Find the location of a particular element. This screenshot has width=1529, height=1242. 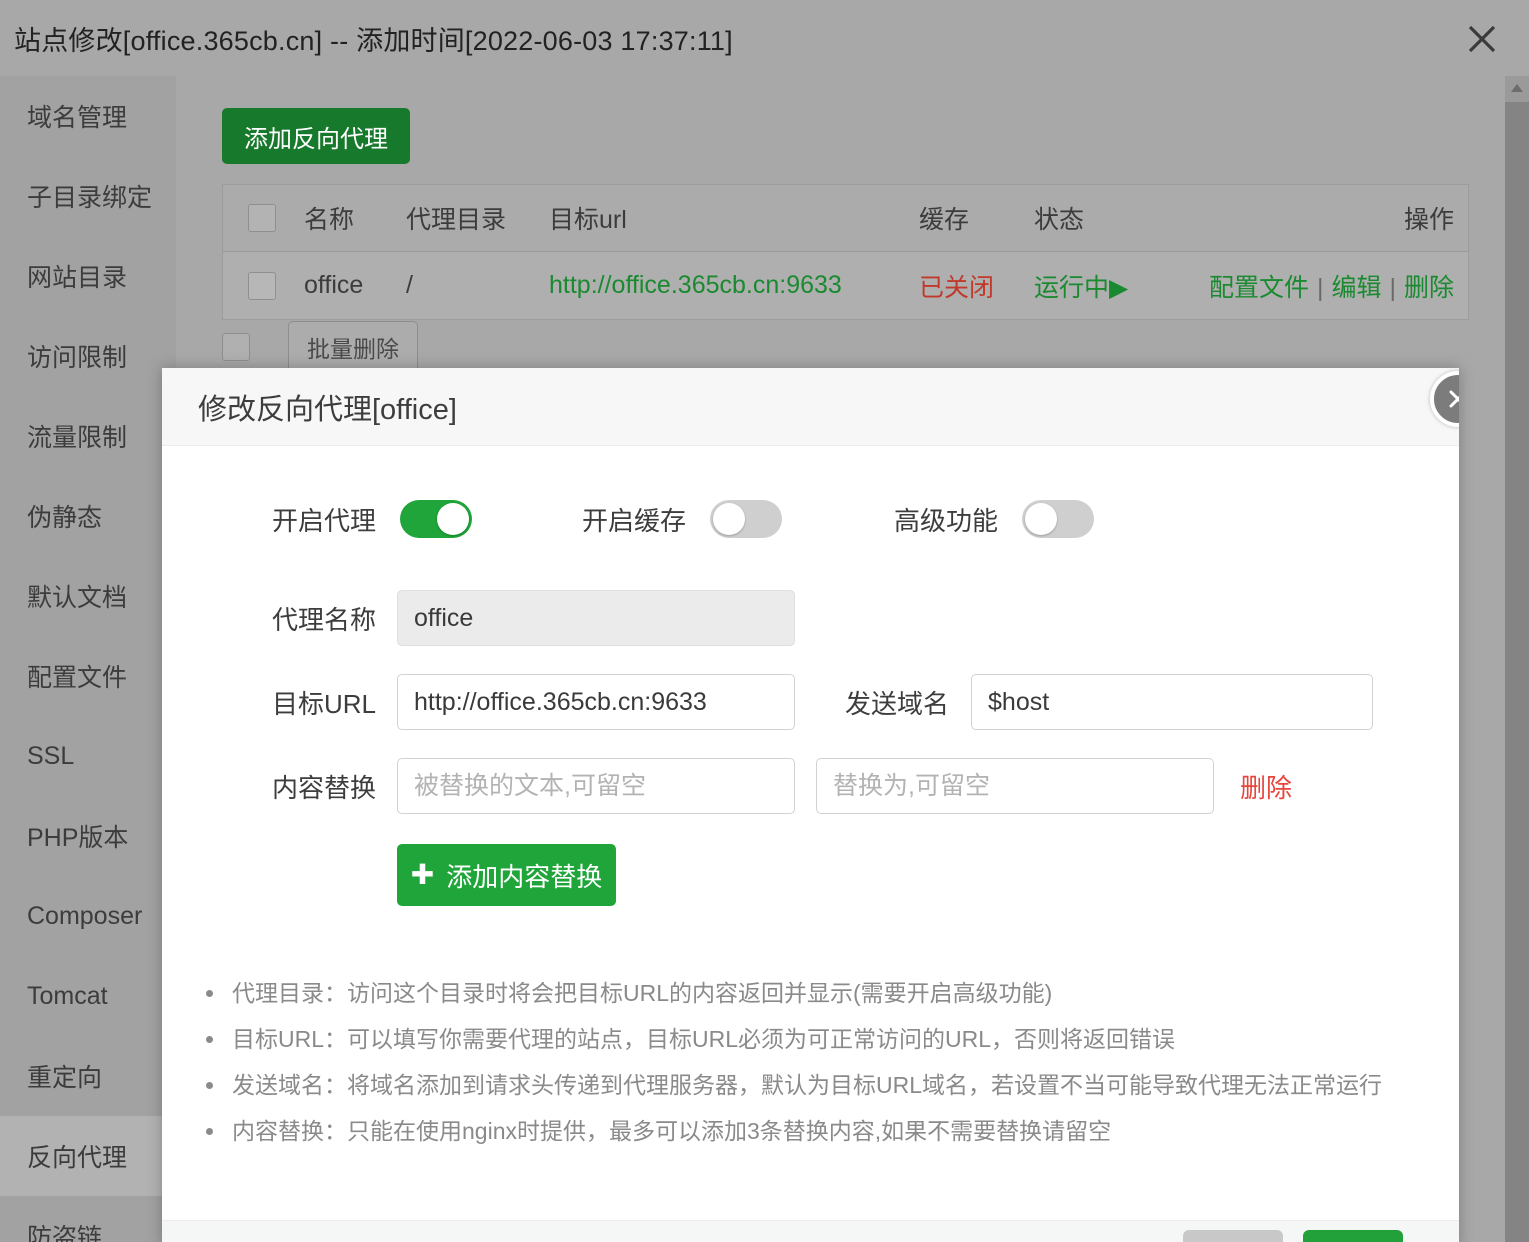

replace-from-input is located at coordinates (596, 786).